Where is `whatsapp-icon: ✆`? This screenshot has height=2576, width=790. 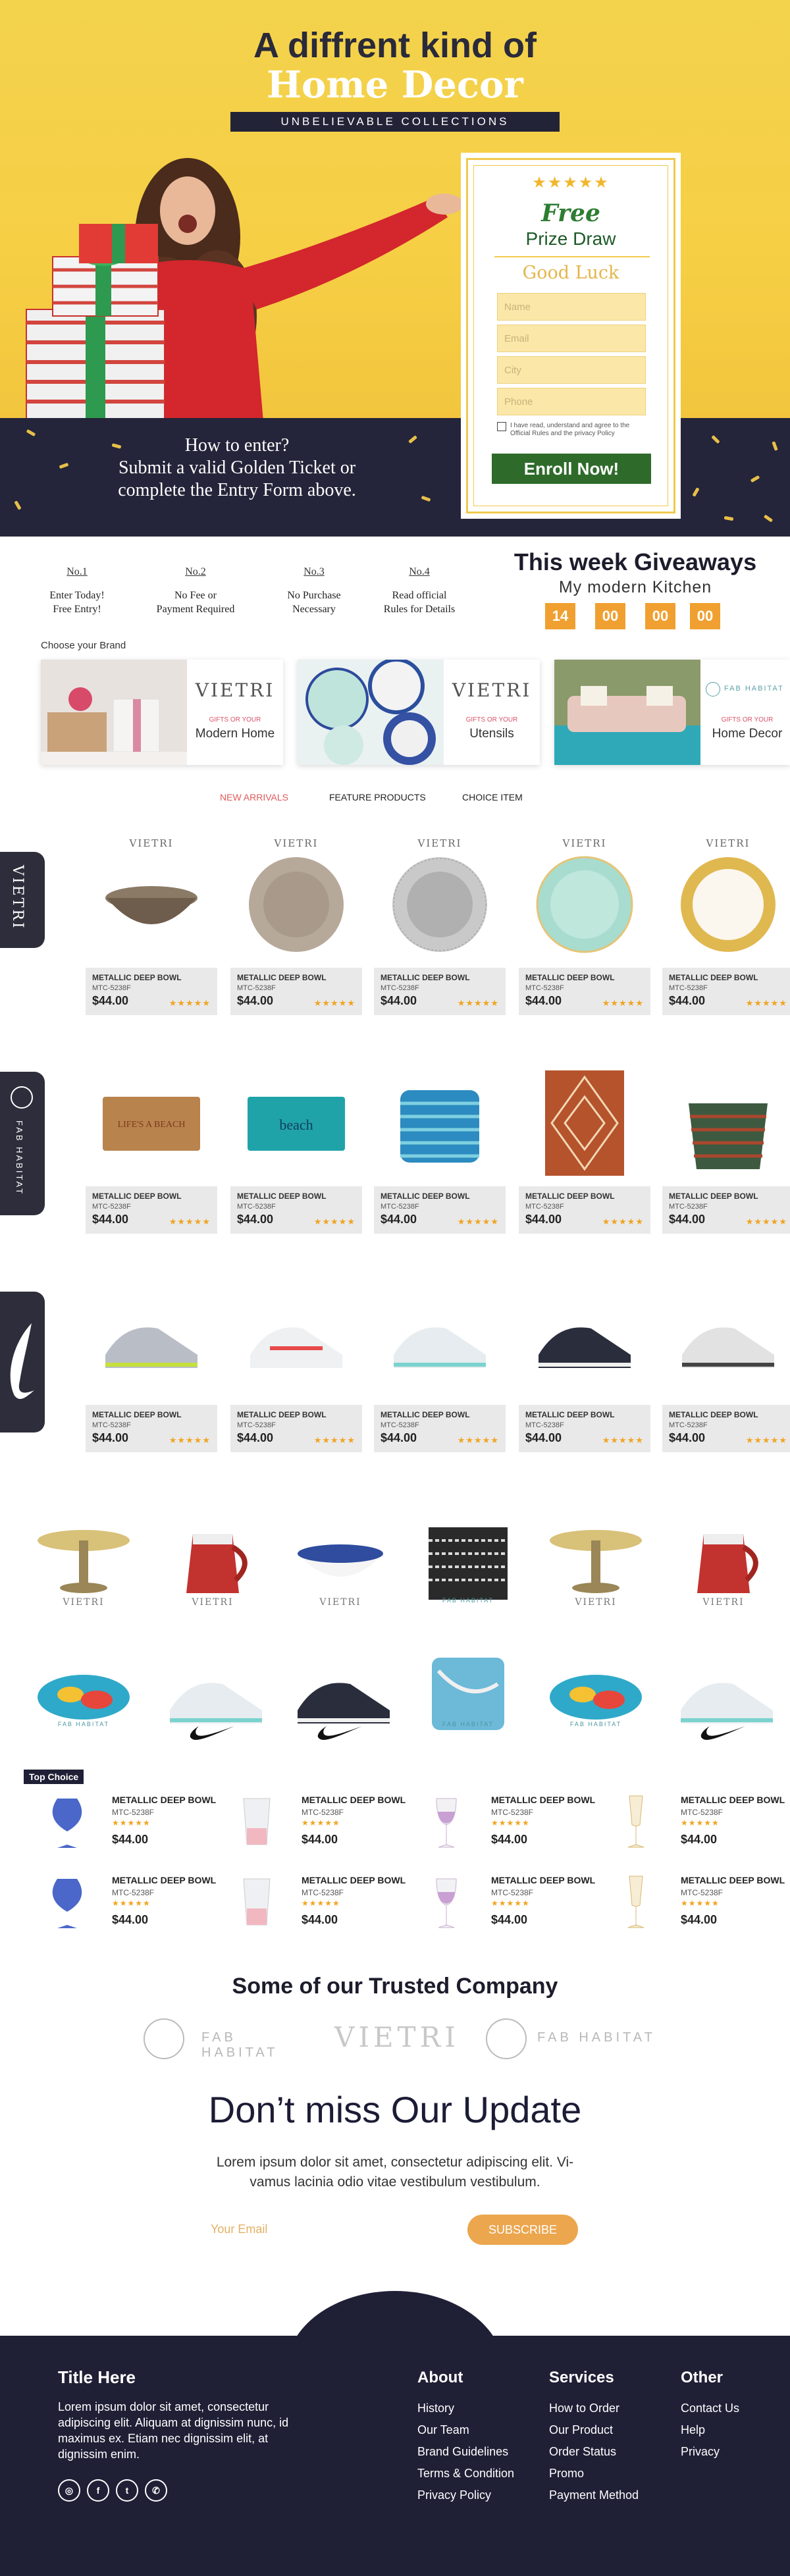
whatsapp-icon: ✆ is located at coordinates (156, 2490).